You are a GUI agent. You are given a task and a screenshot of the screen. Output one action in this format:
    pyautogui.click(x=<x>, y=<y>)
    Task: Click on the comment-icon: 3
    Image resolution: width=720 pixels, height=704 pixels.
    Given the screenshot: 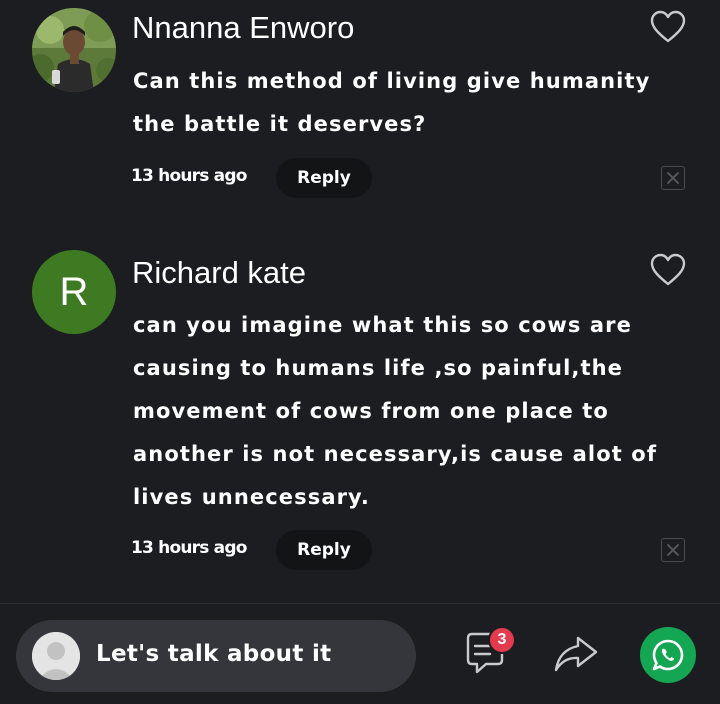 What is the action you would take?
    pyautogui.click(x=490, y=654)
    